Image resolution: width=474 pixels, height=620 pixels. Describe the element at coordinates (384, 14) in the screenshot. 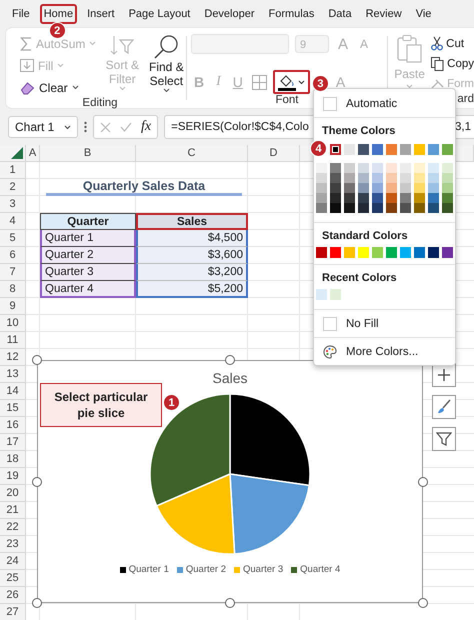

I see `menu-tab: Review` at that location.